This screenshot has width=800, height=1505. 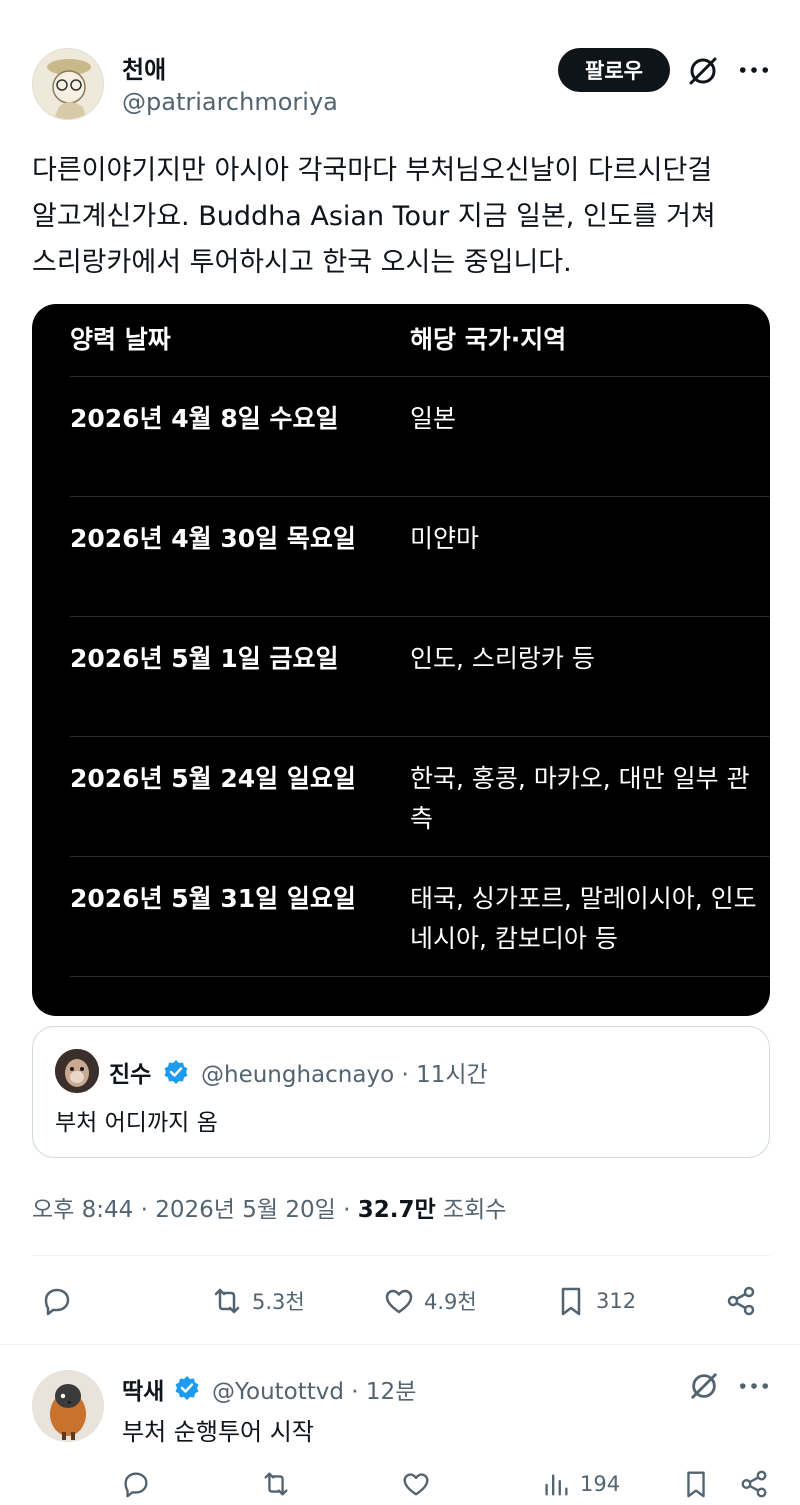 What do you see at coordinates (420, 996) in the screenshot?
I see `table-row-divider` at bounding box center [420, 996].